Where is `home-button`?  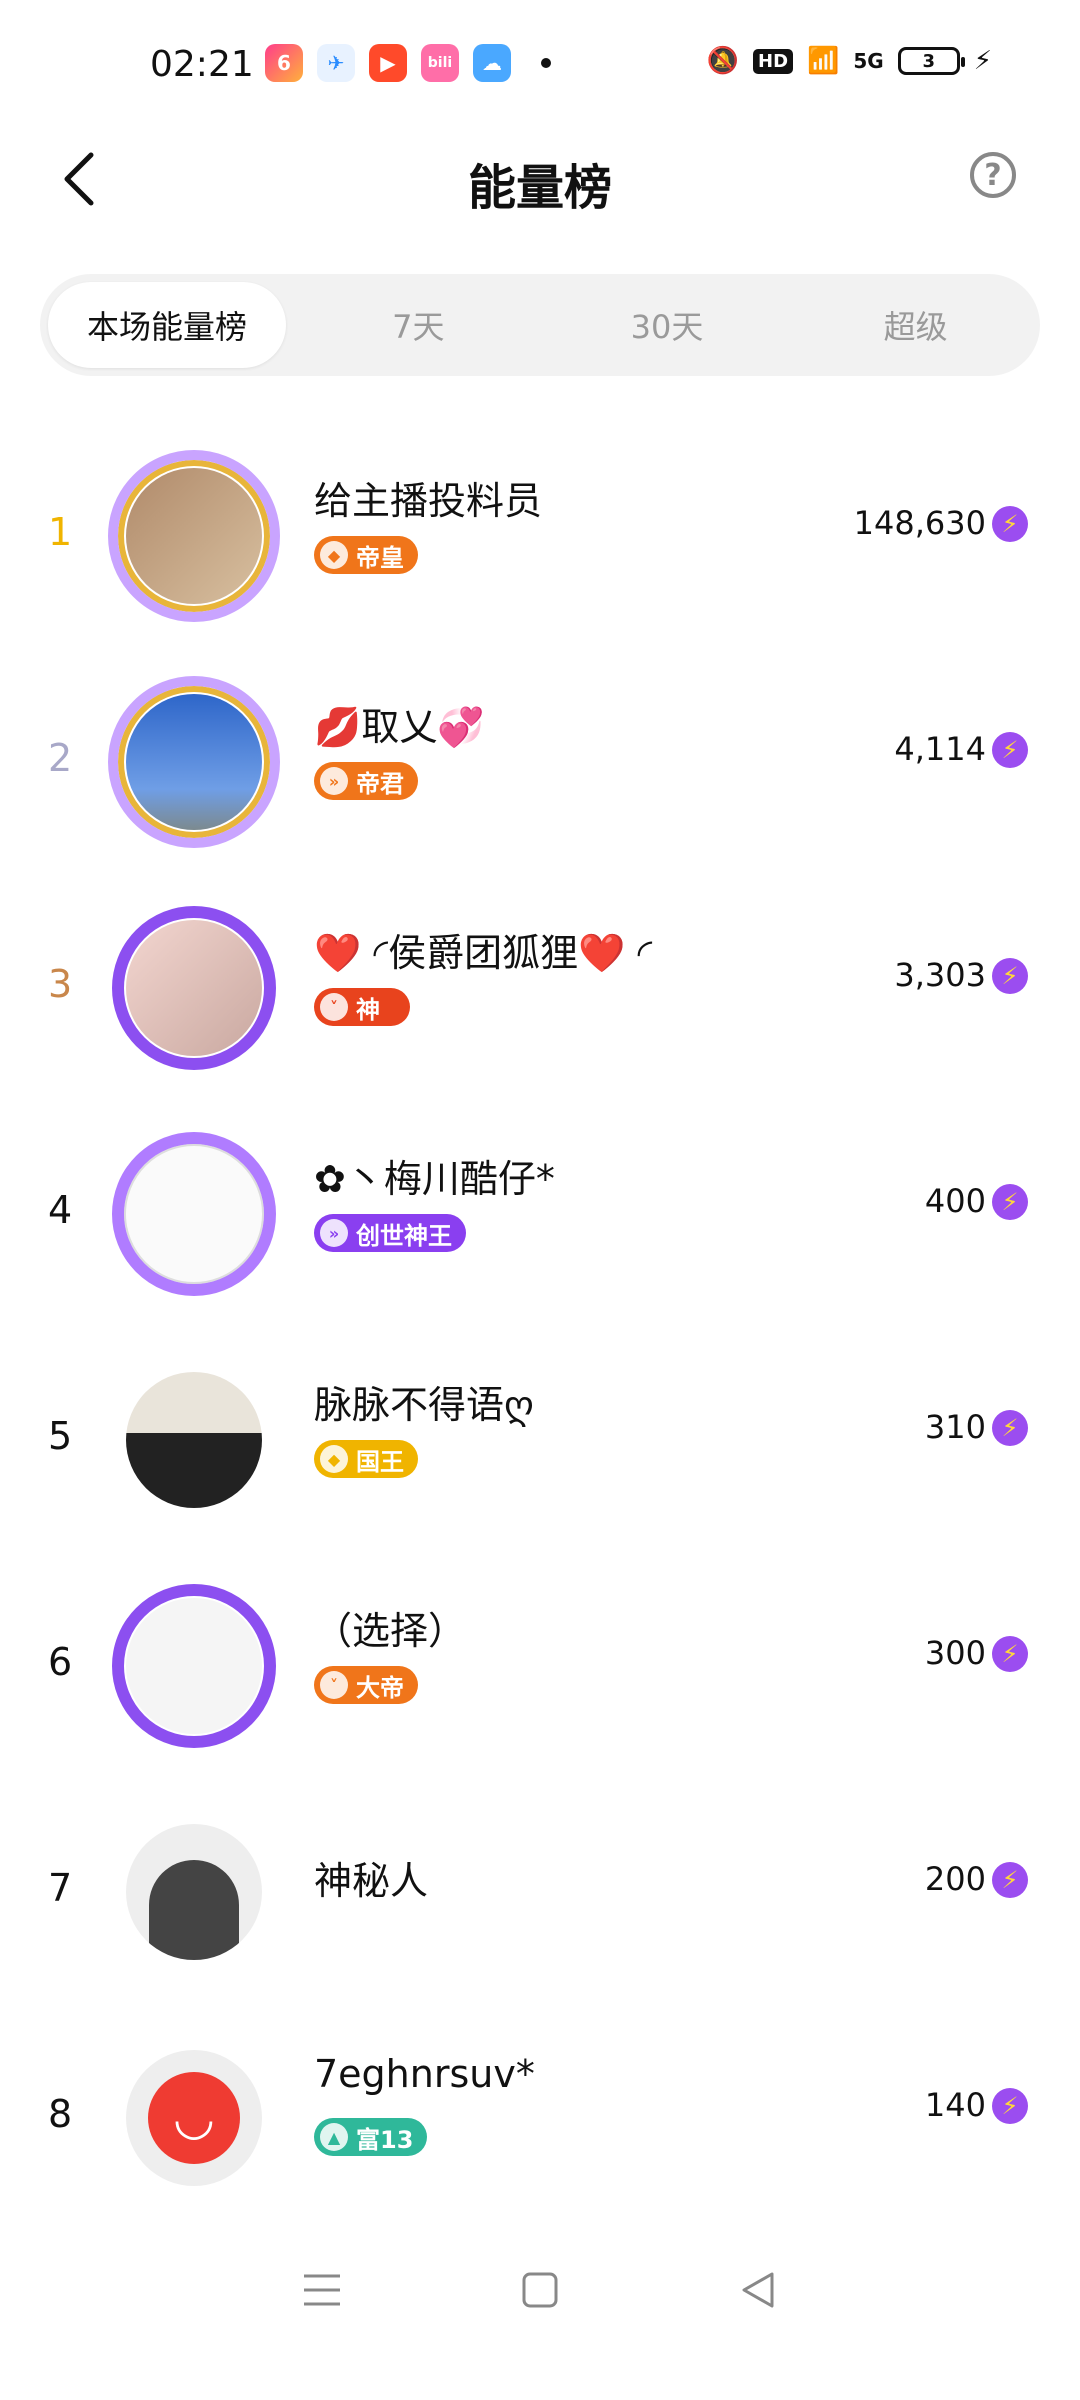
home-button is located at coordinates (540, 2290).